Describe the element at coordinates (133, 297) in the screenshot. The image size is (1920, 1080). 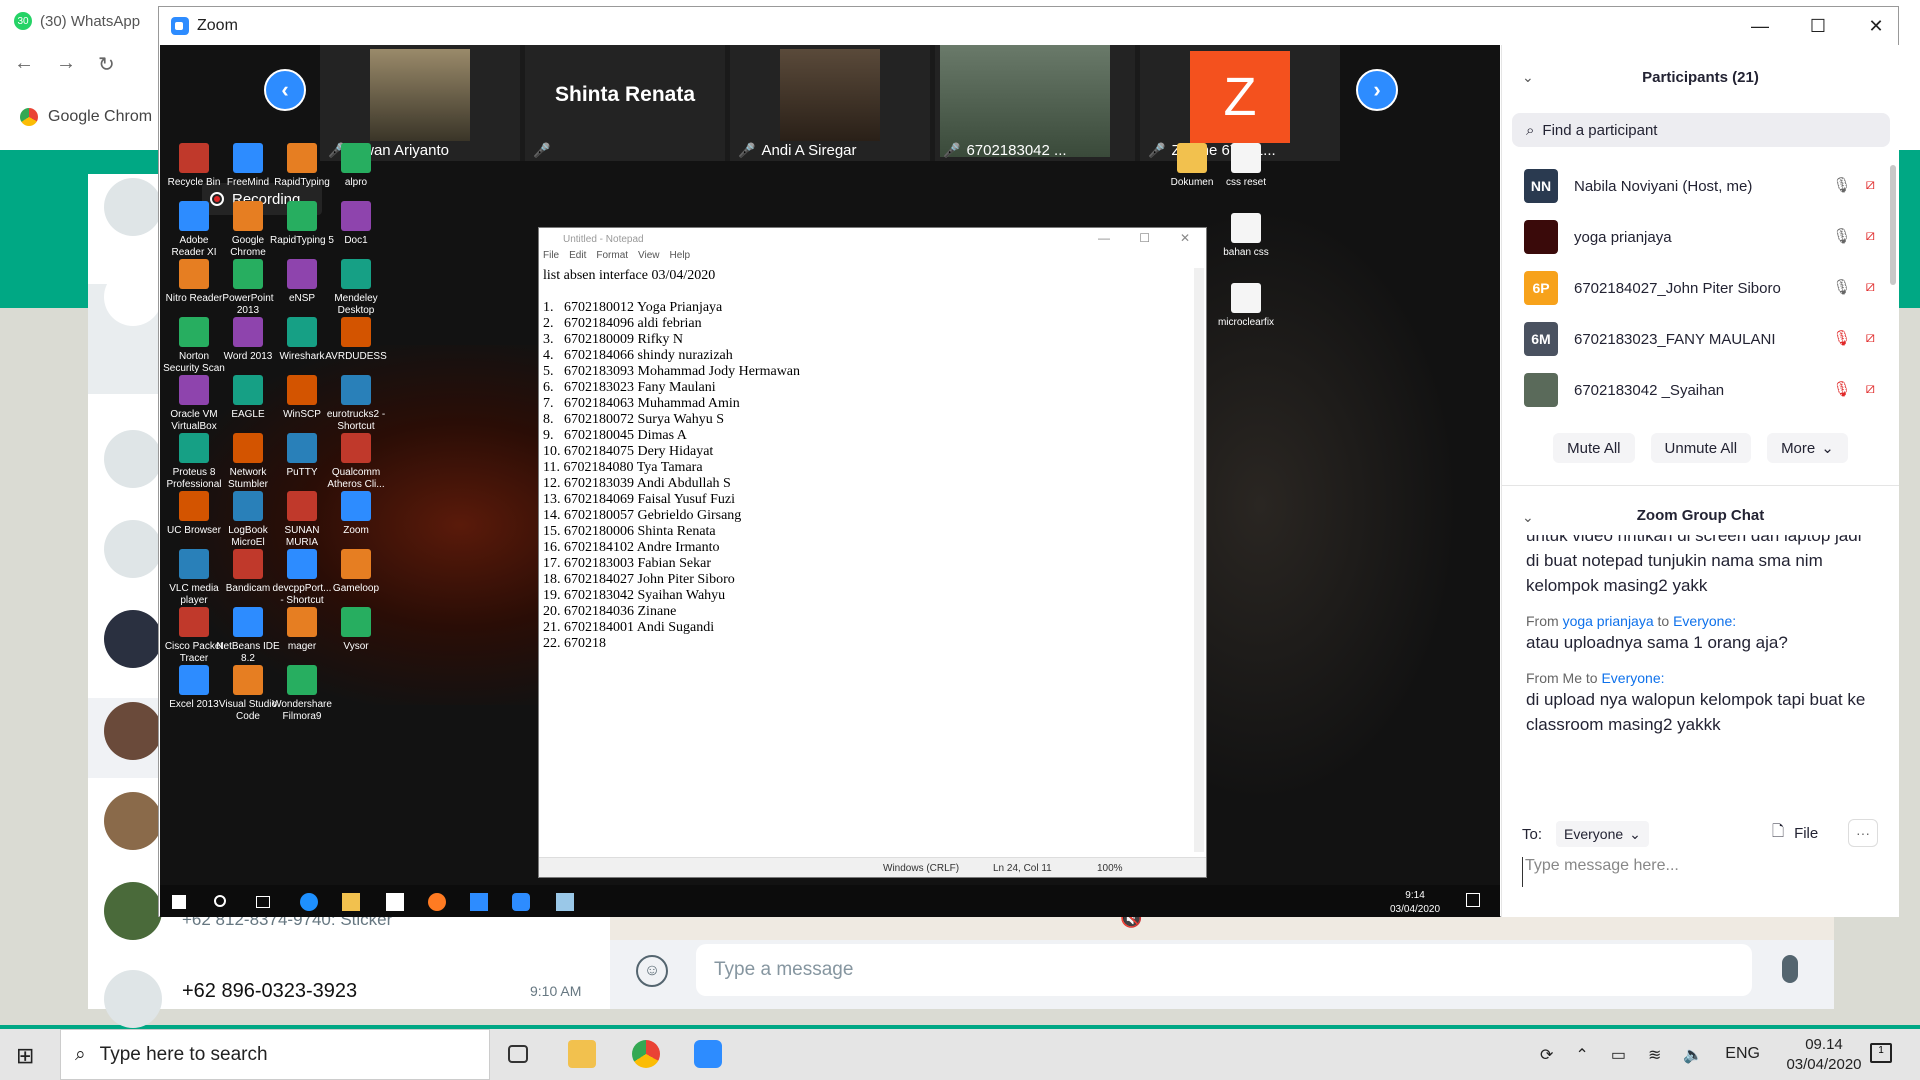
I see `bell-off-icon` at that location.